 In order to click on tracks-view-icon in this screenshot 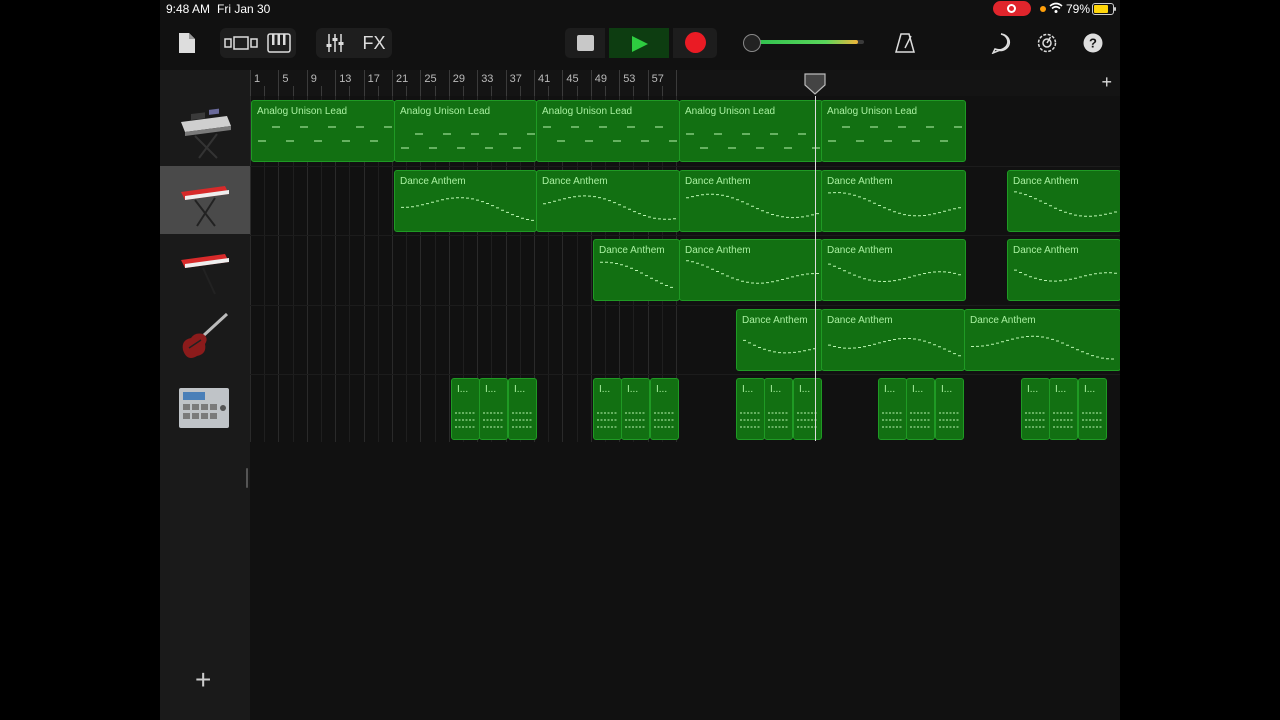, I will do `click(241, 43)`.